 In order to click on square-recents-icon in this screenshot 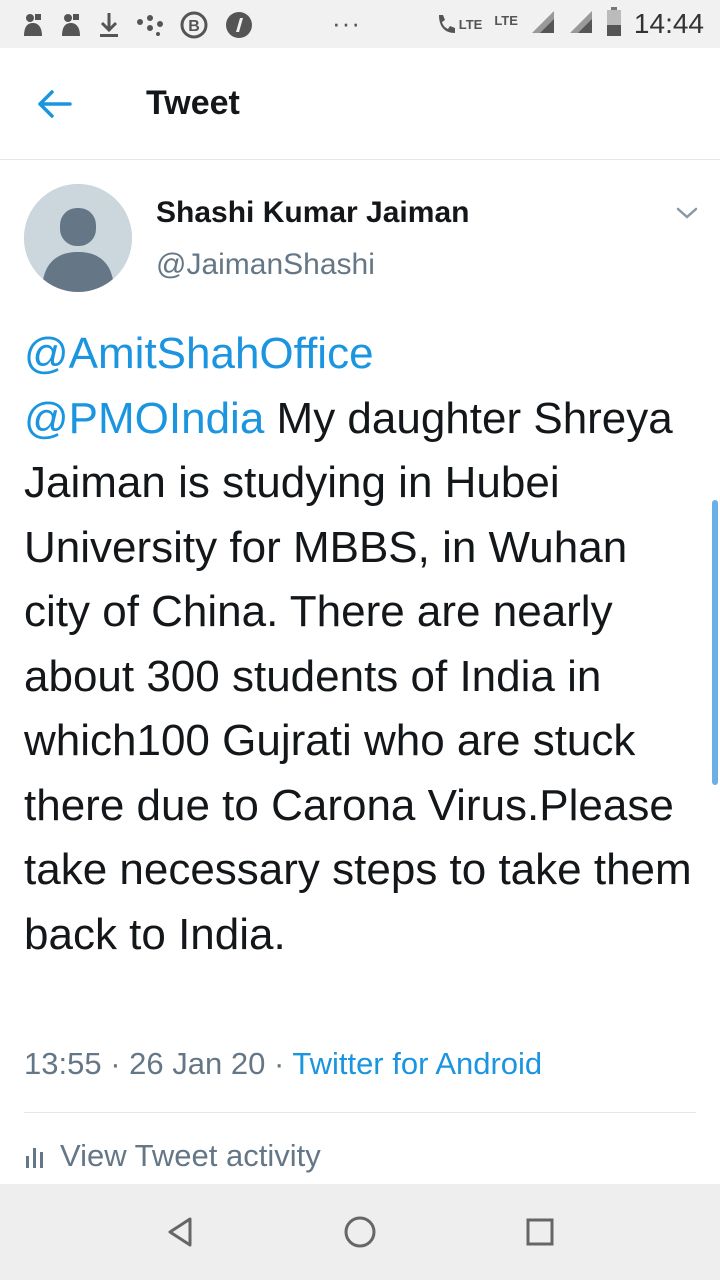, I will do `click(540, 1232)`.